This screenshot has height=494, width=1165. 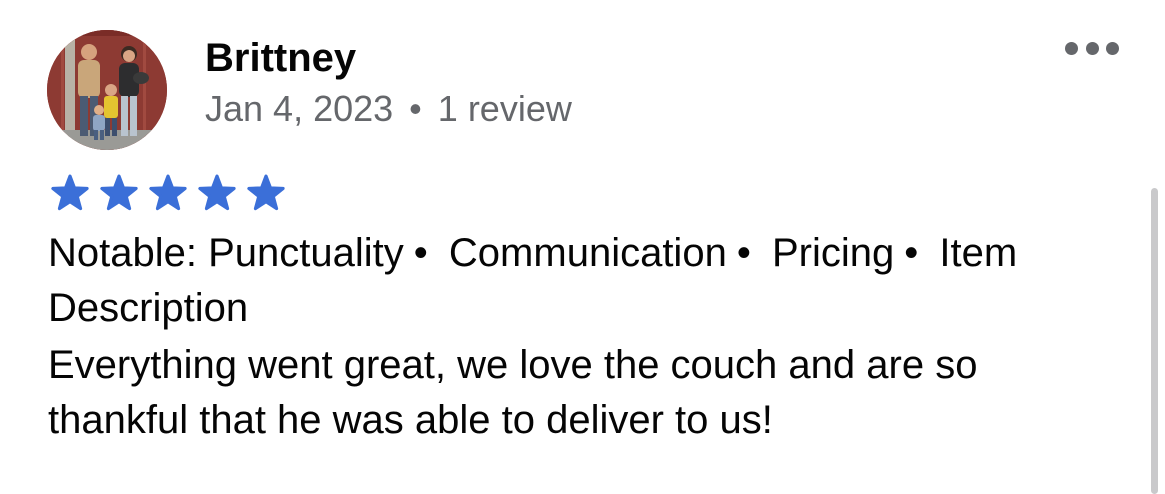 I want to click on avatar-photo, so click(x=107, y=90).